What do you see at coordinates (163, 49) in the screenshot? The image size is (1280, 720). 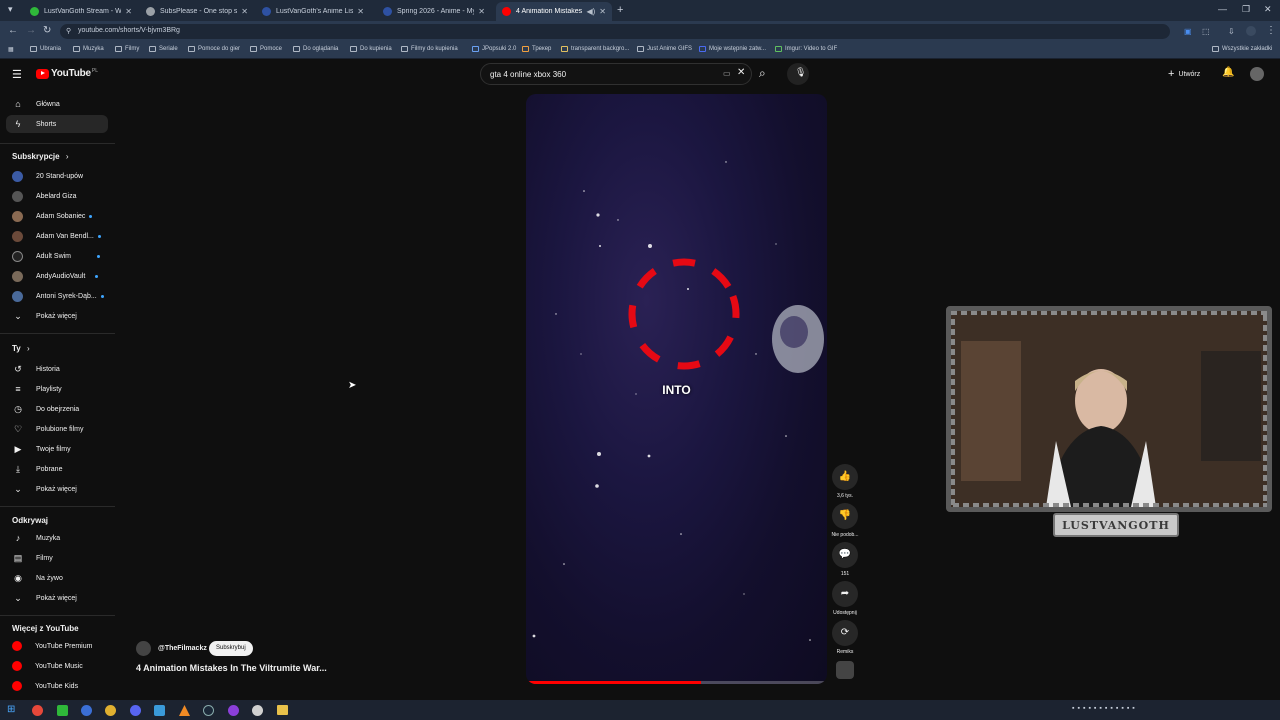 I see `bookmark-folder: Seriale` at bounding box center [163, 49].